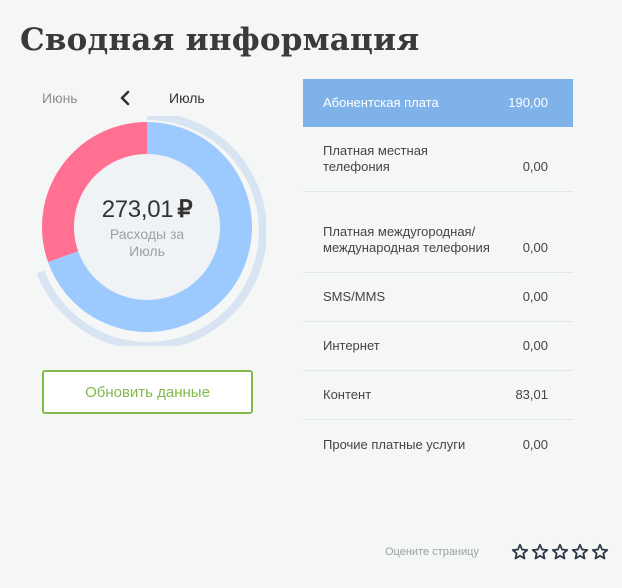  What do you see at coordinates (147, 392) in the screenshot?
I see `refresh-button: Обновить данные` at bounding box center [147, 392].